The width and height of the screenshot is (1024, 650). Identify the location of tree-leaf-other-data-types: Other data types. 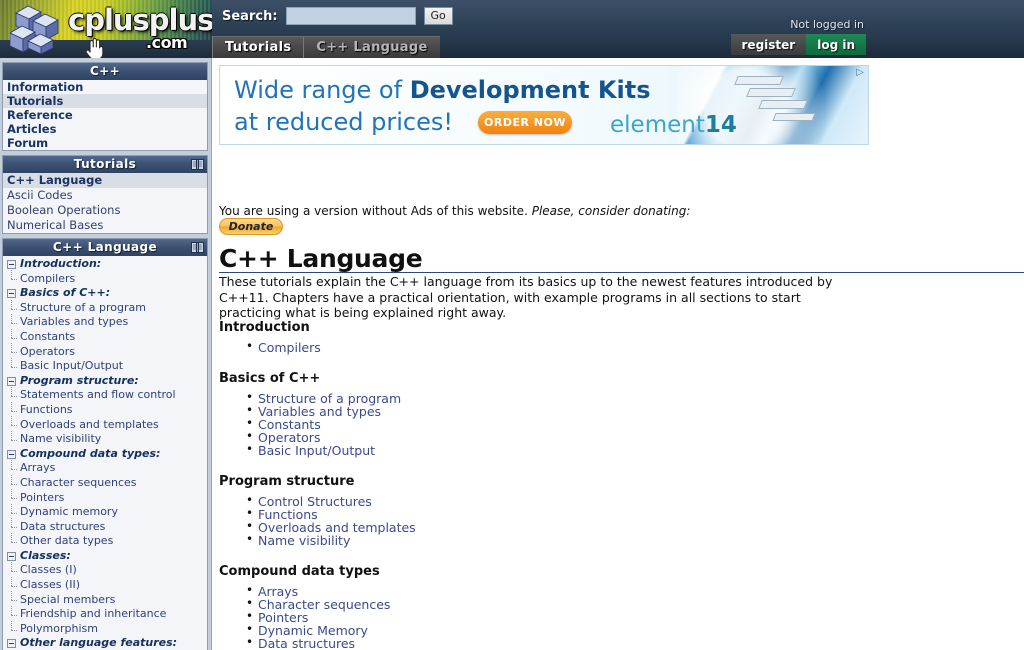
(105, 541).